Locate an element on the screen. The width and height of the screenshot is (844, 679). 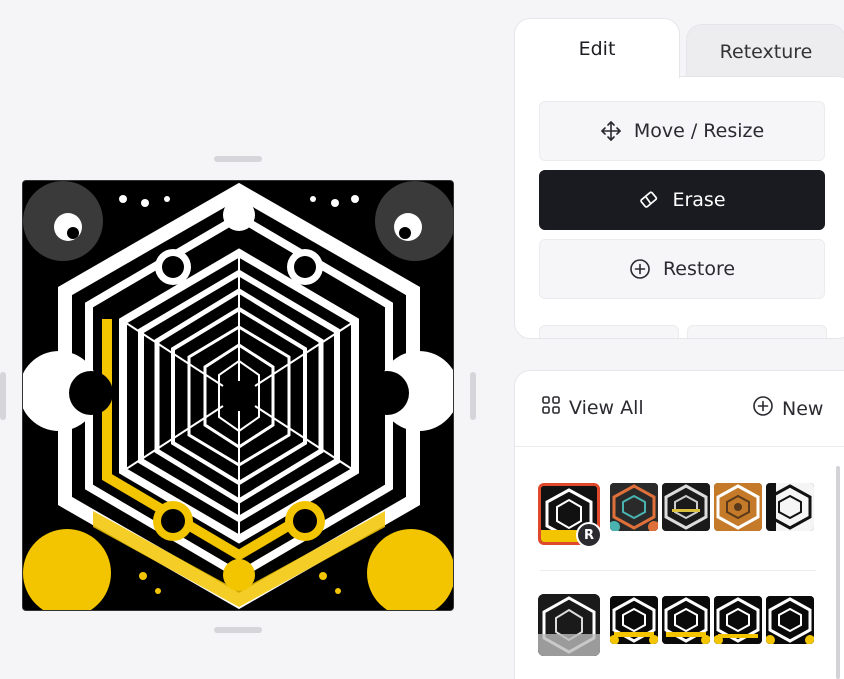
grid-icon is located at coordinates (551, 407).